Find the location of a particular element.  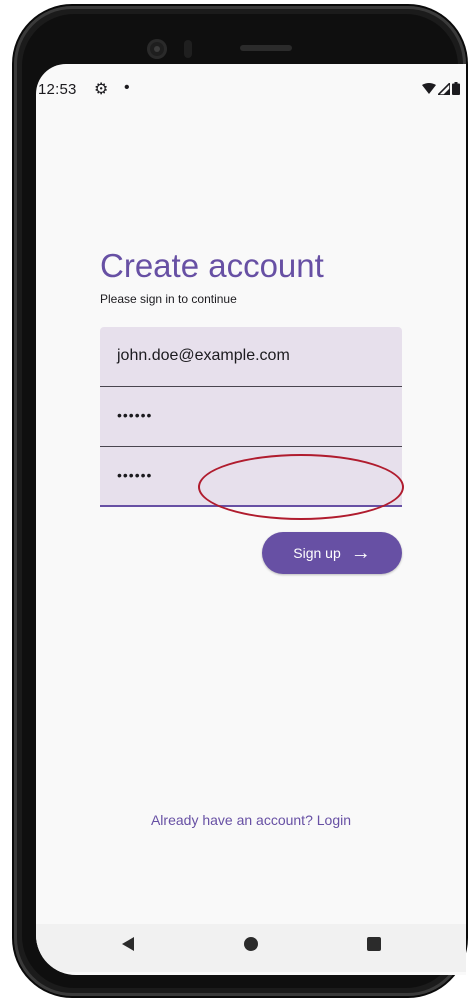

cell-signal-icon is located at coordinates (444, 88).